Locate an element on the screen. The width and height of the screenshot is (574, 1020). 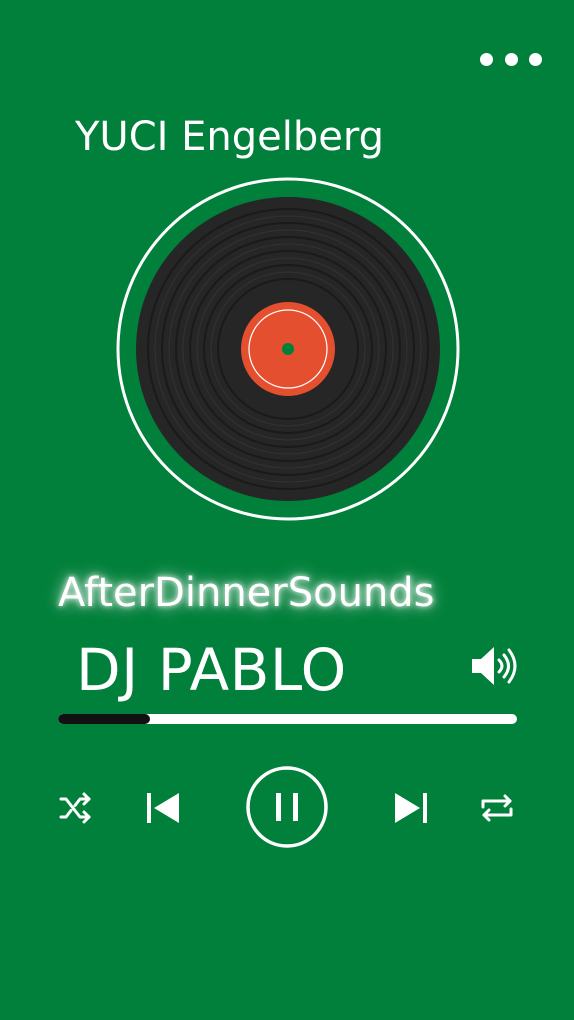
skip-previous-icon is located at coordinates (163, 808).